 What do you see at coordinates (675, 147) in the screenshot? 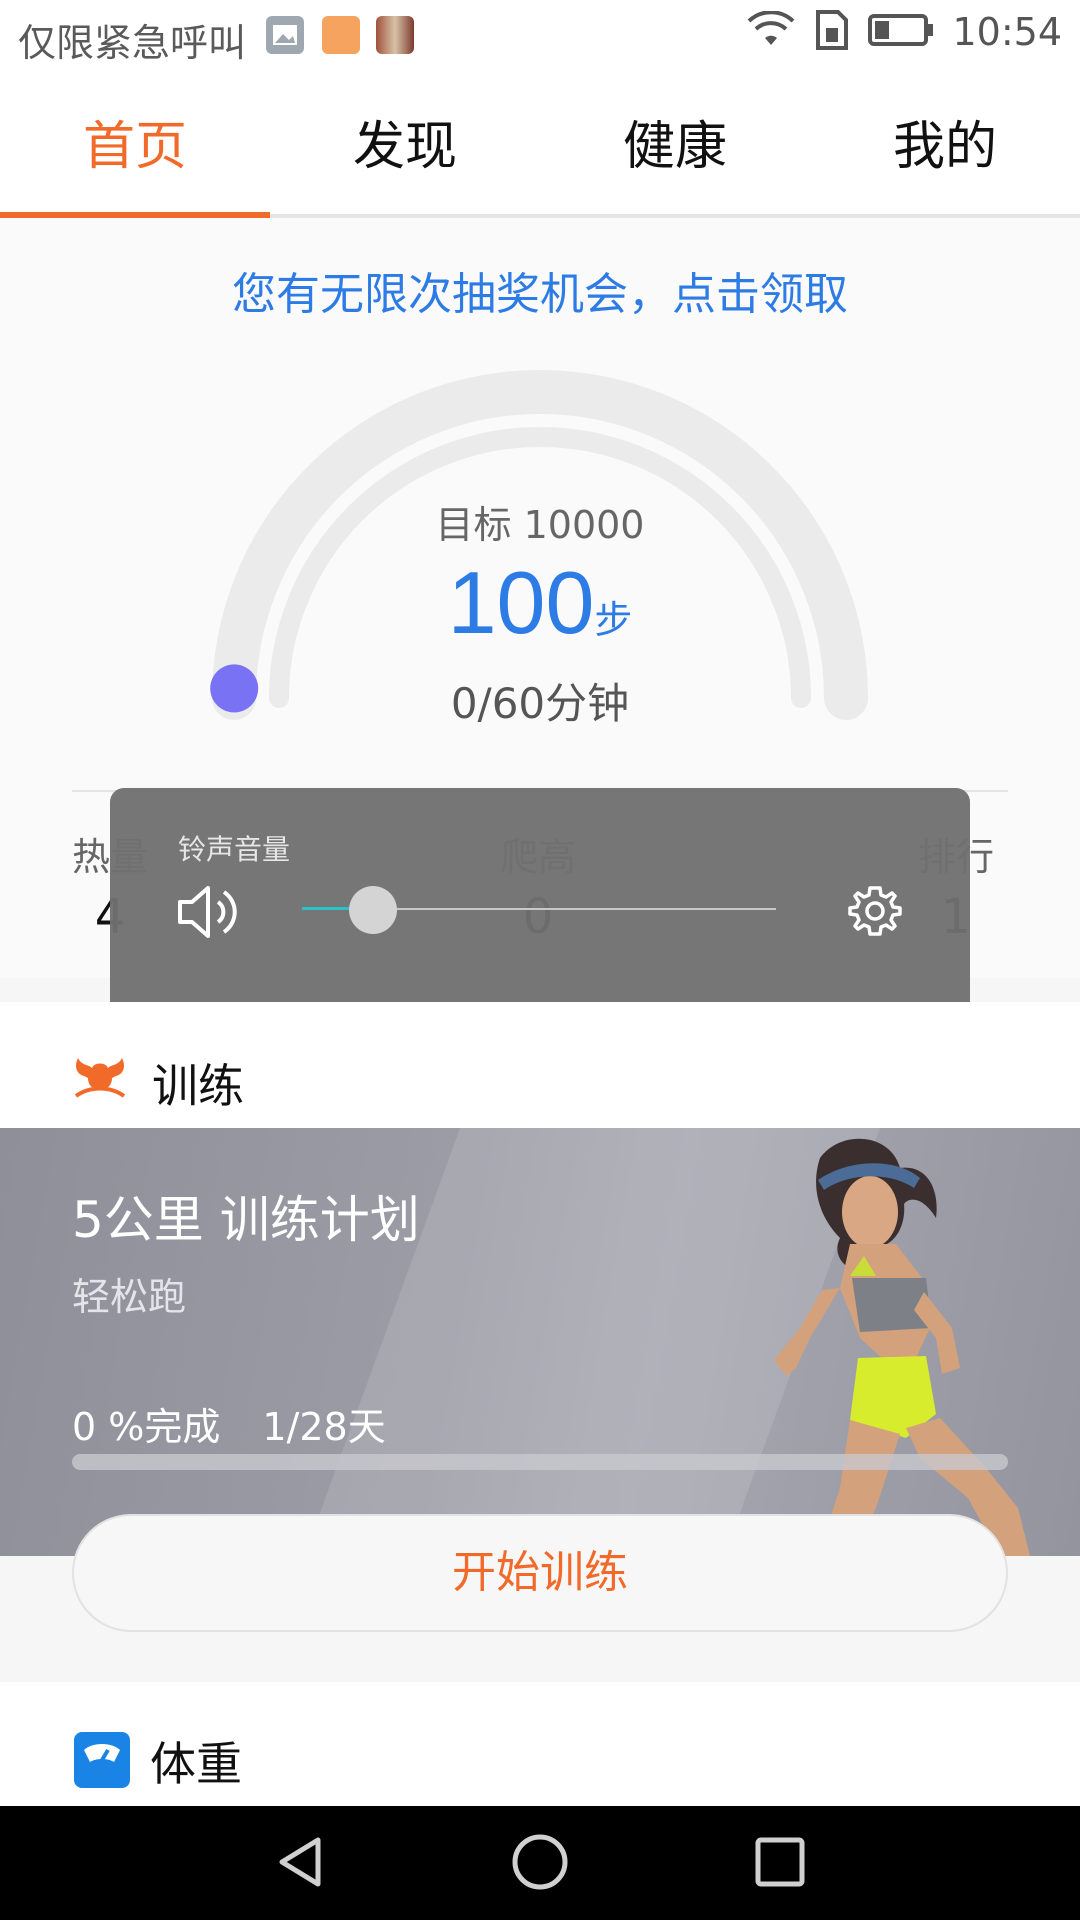
I see `tab-health: 健康` at bounding box center [675, 147].